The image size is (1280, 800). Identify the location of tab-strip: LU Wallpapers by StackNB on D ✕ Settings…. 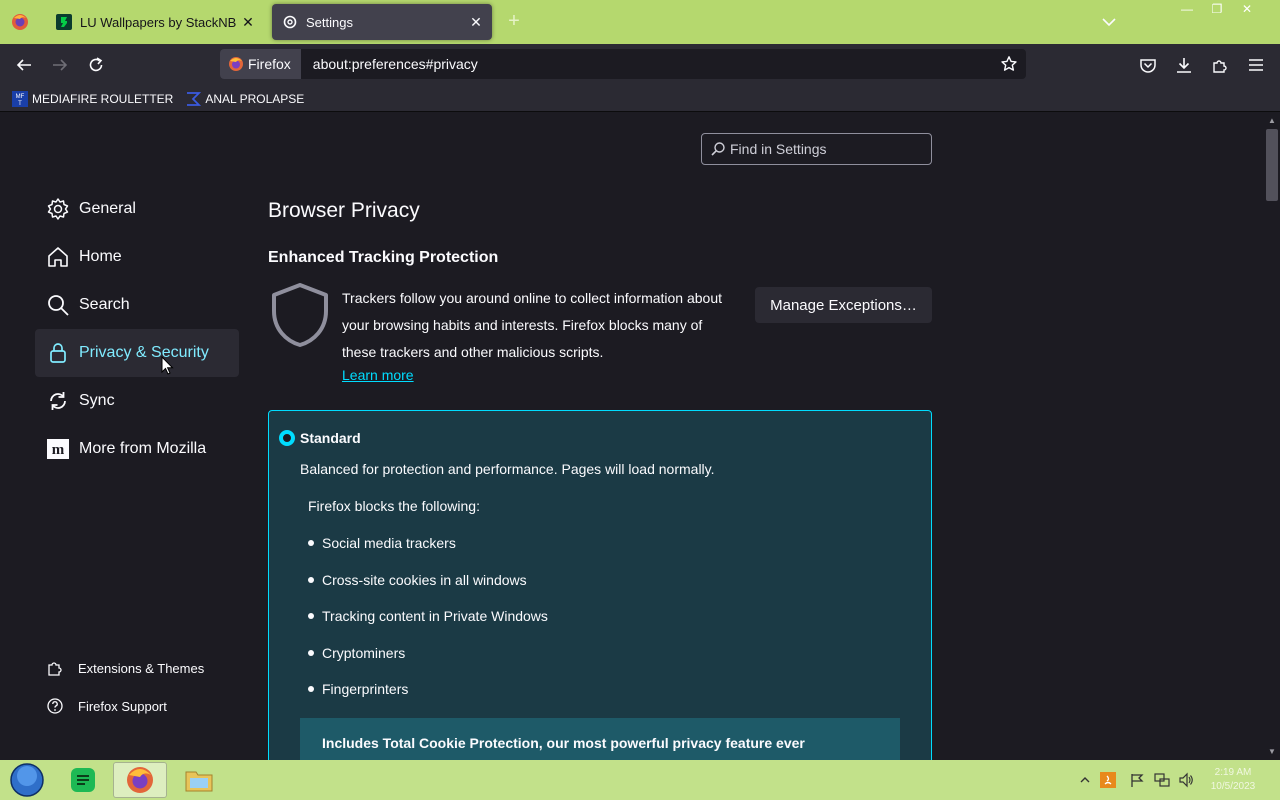
(640, 22).